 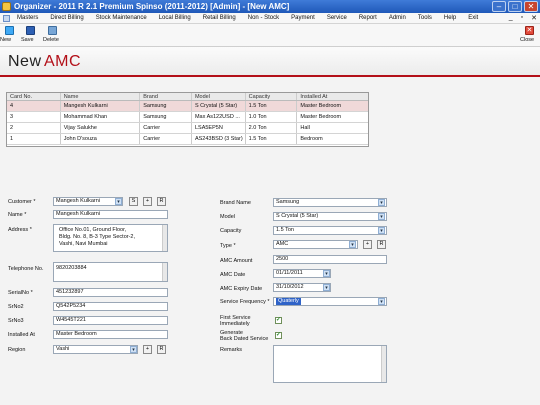 What do you see at coordinates (303, 18) in the screenshot?
I see `menu-payment: Payment` at bounding box center [303, 18].